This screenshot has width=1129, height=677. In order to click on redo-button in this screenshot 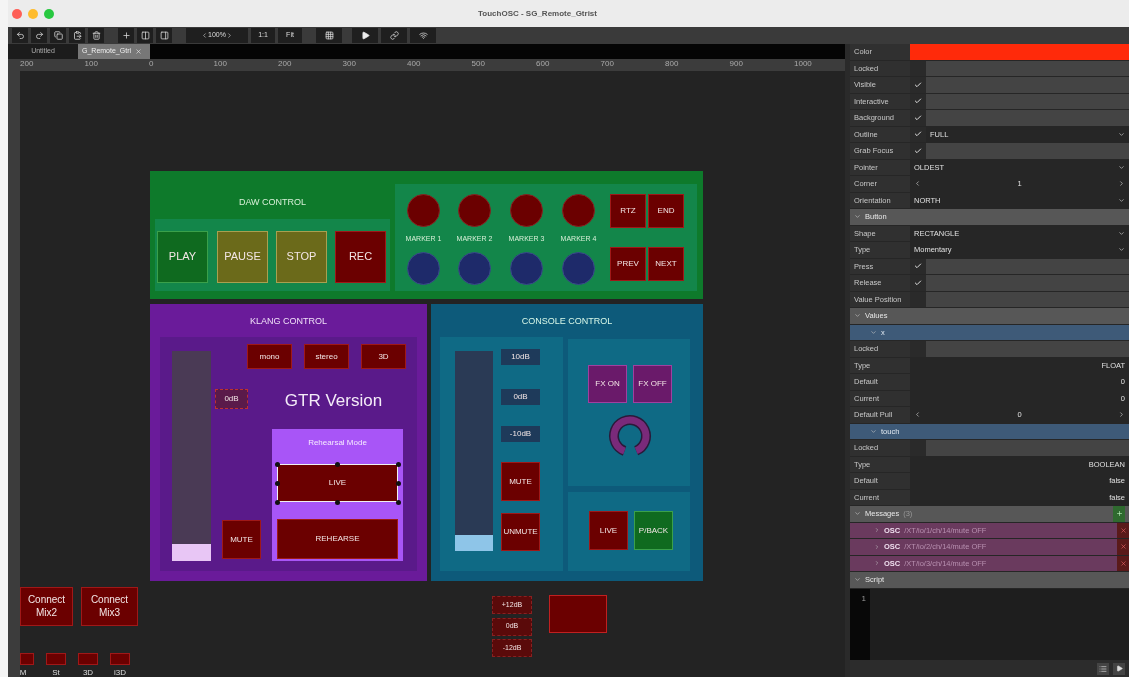, I will do `click(39, 35)`.